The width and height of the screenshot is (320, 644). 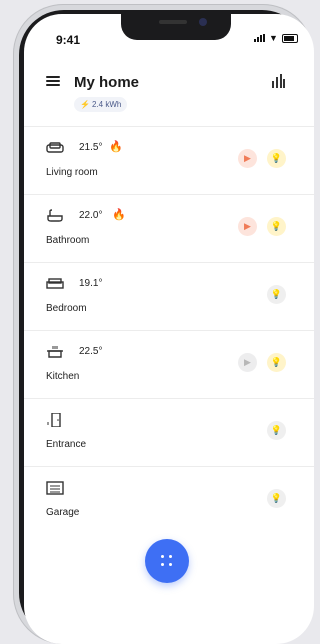 I want to click on garage-icon, so click(x=55, y=488).